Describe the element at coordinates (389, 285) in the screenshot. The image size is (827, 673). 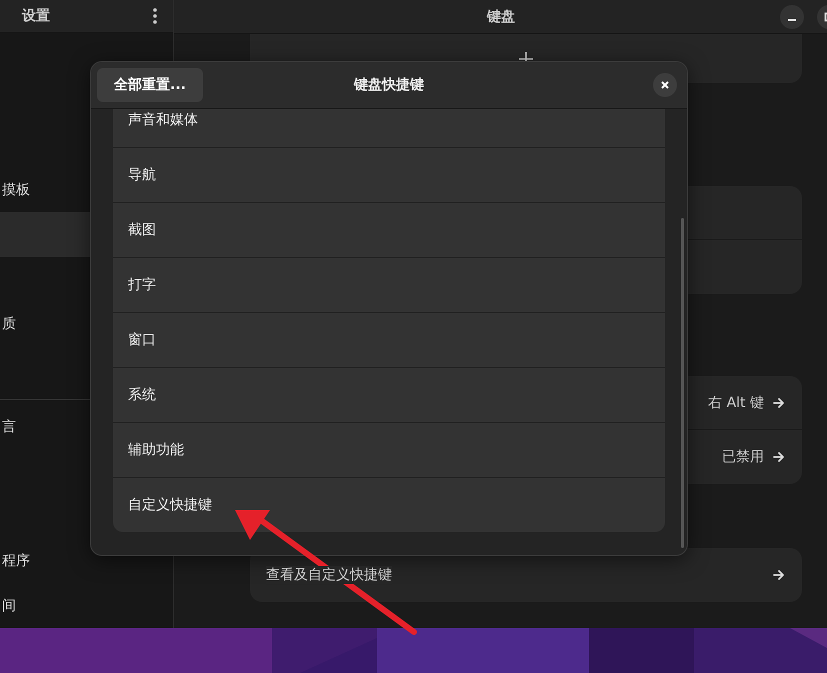
I see `shortcut-category: 打字` at that location.